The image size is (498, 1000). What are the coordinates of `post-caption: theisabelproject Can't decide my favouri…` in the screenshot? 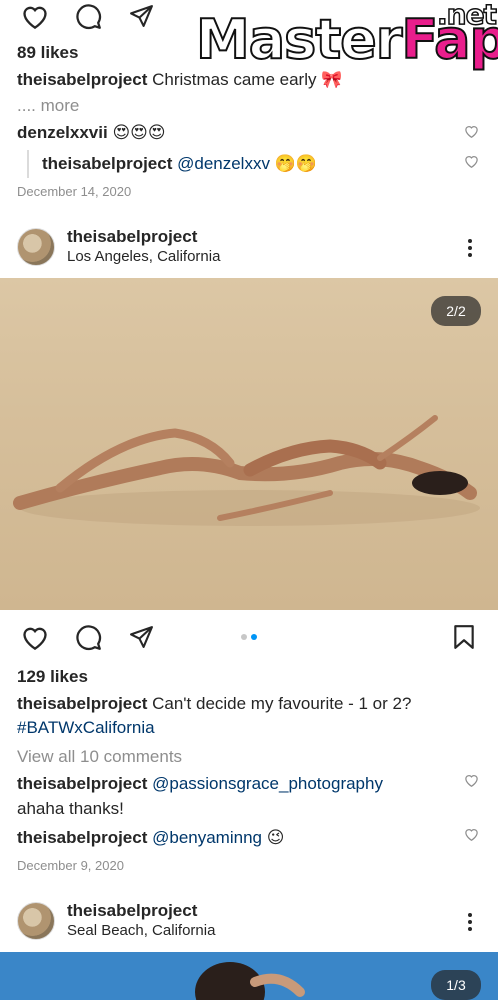 It's located at (214, 704).